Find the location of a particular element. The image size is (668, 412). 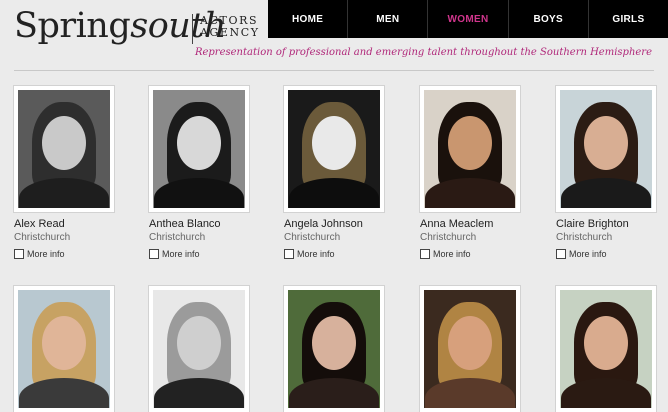

logo: Springsouth is located at coordinates (120, 26).